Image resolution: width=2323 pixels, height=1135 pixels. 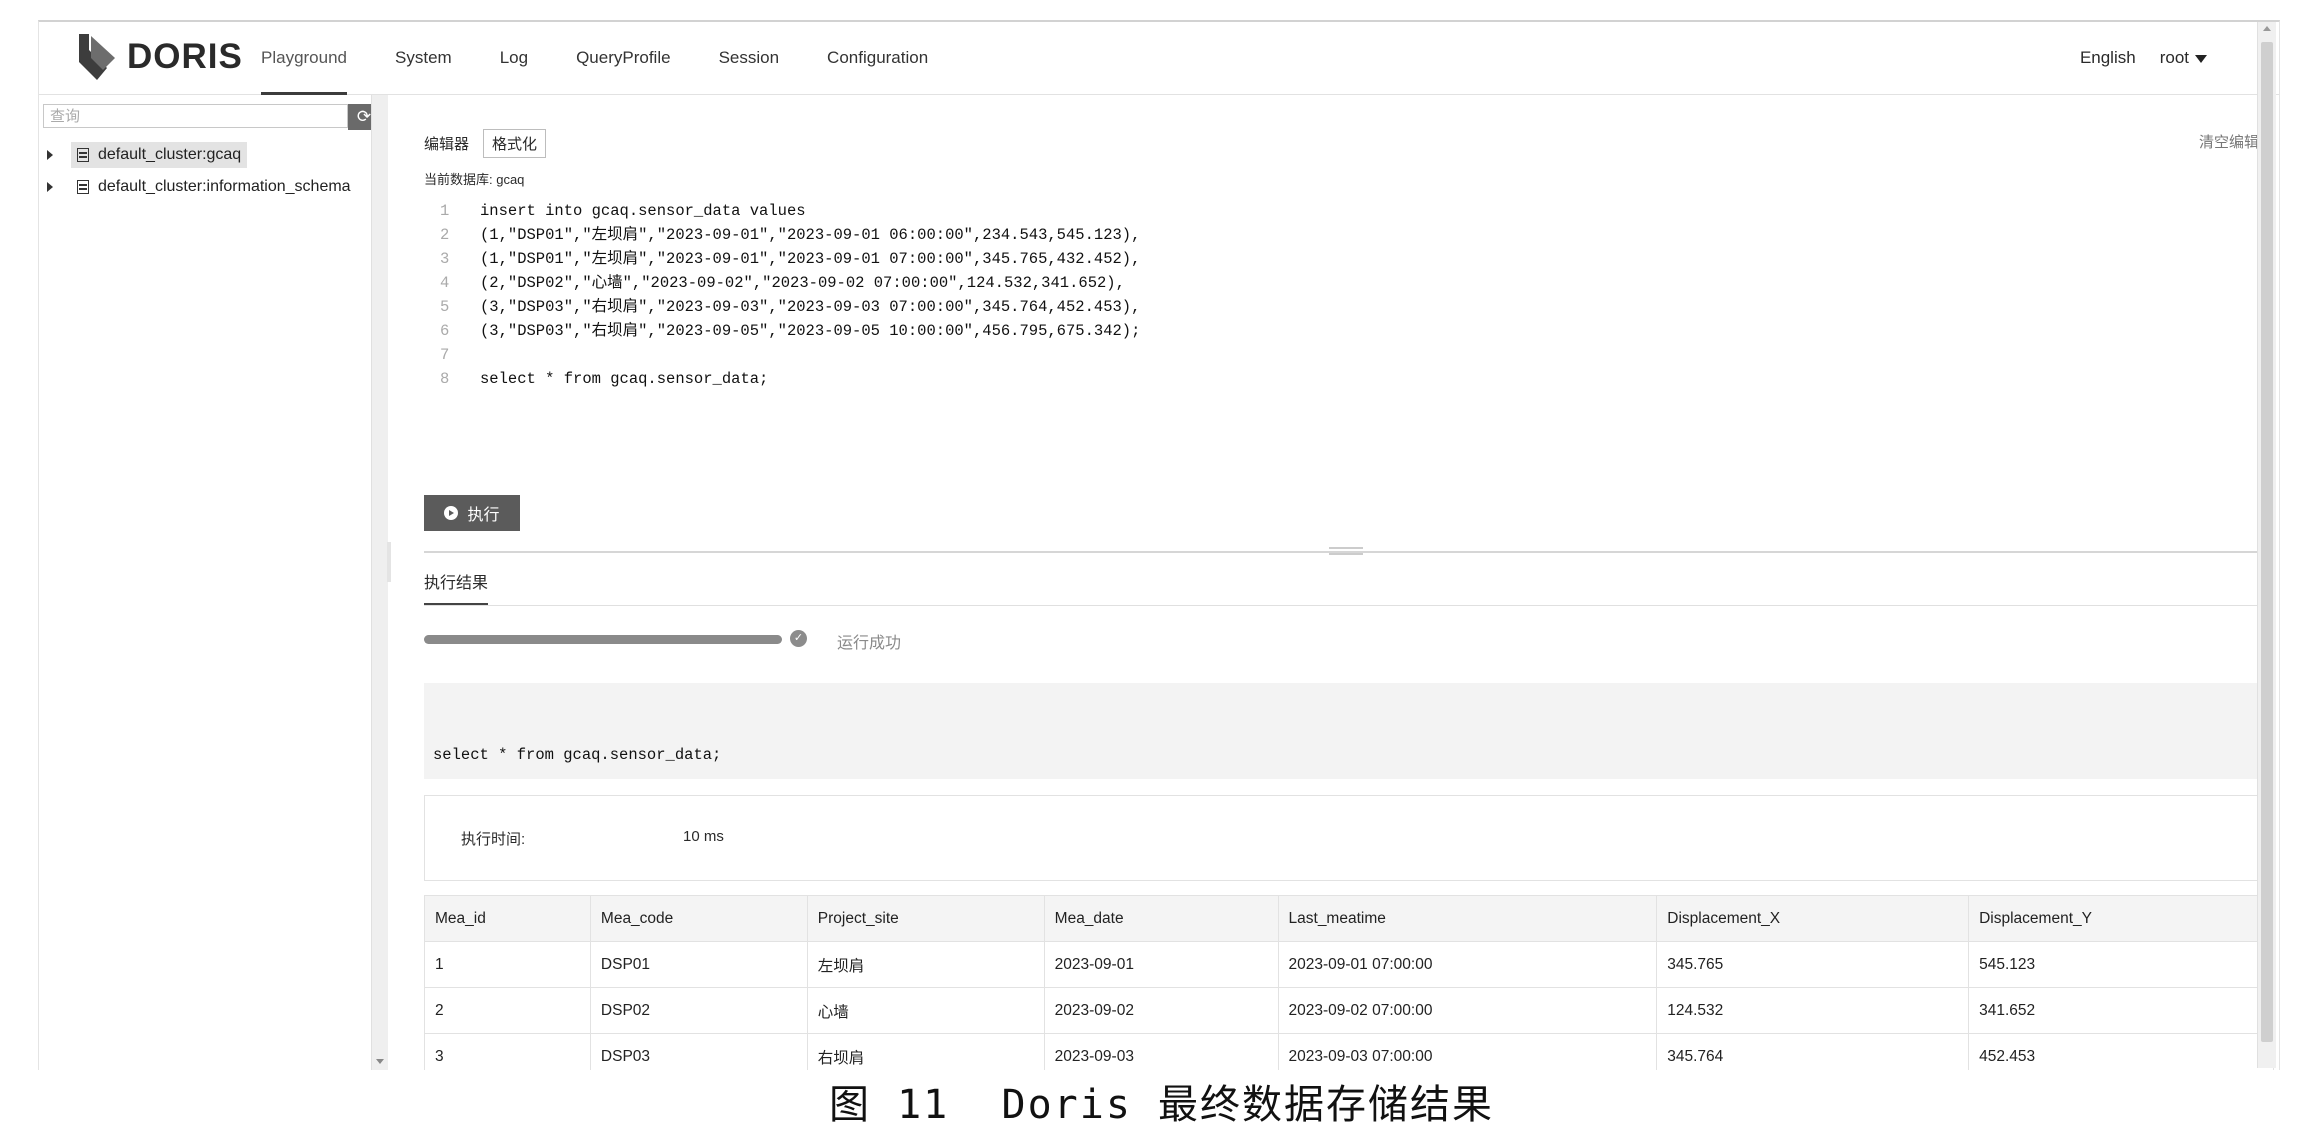 I want to click on tree-node-text: default_cluster:information_schema, so click(x=224, y=186).